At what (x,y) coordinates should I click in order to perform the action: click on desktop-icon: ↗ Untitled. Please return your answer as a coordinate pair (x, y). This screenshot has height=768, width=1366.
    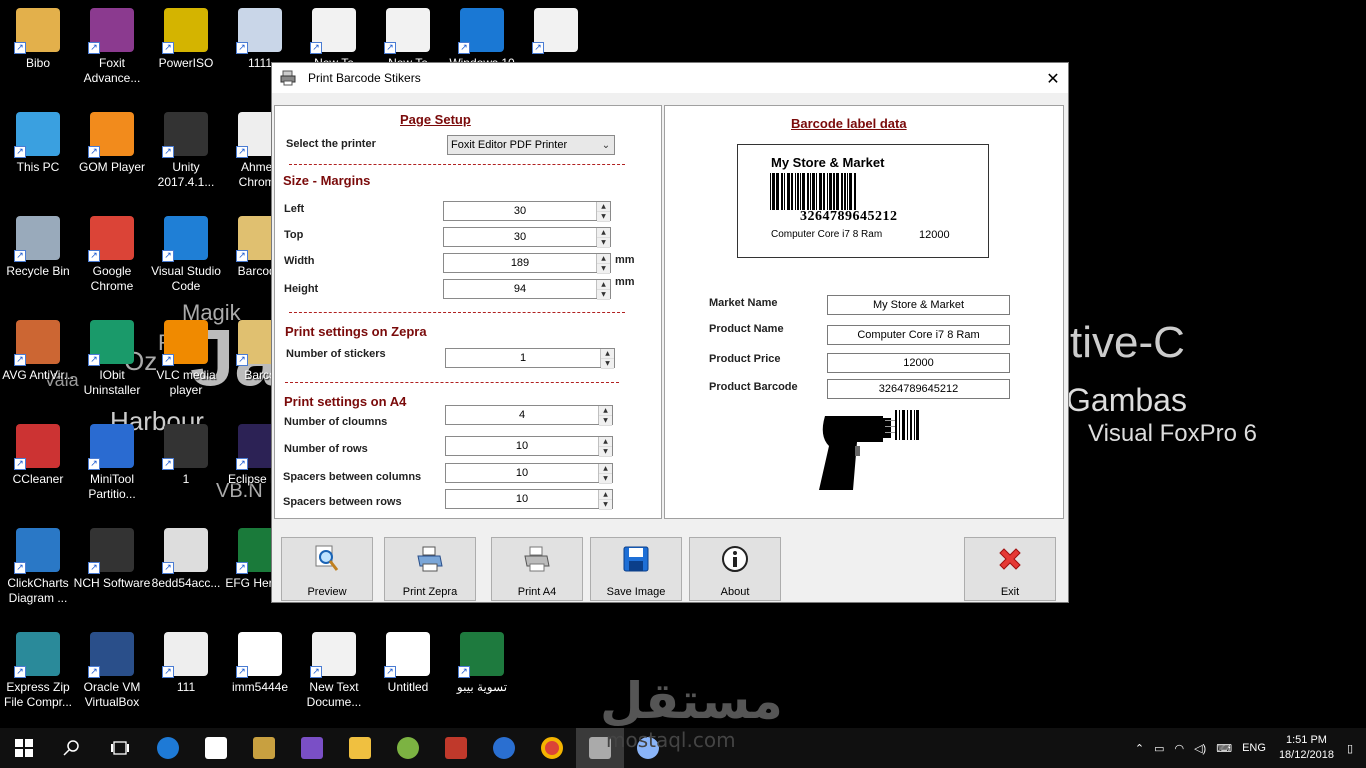
    Looking at the image, I should click on (408, 663).